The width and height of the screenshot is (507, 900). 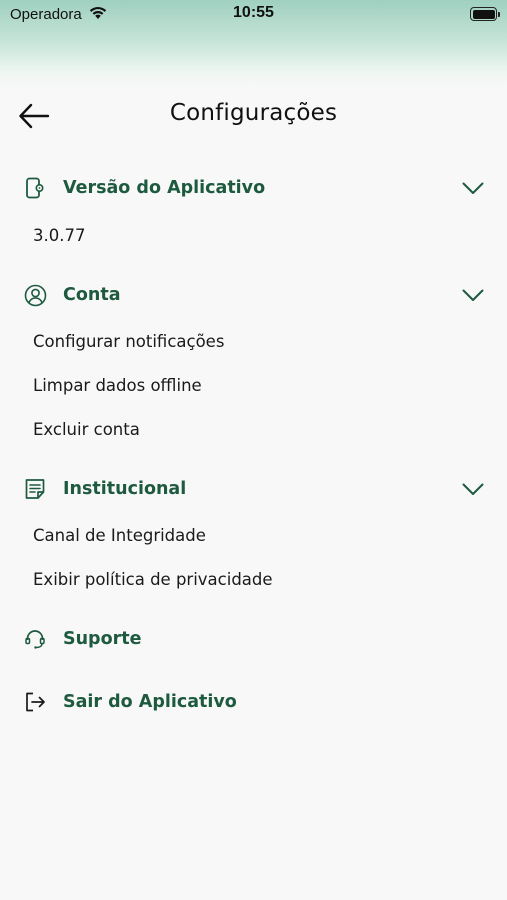 What do you see at coordinates (164, 188) in the screenshot?
I see `section-version-title: Versão do Aplicativo` at bounding box center [164, 188].